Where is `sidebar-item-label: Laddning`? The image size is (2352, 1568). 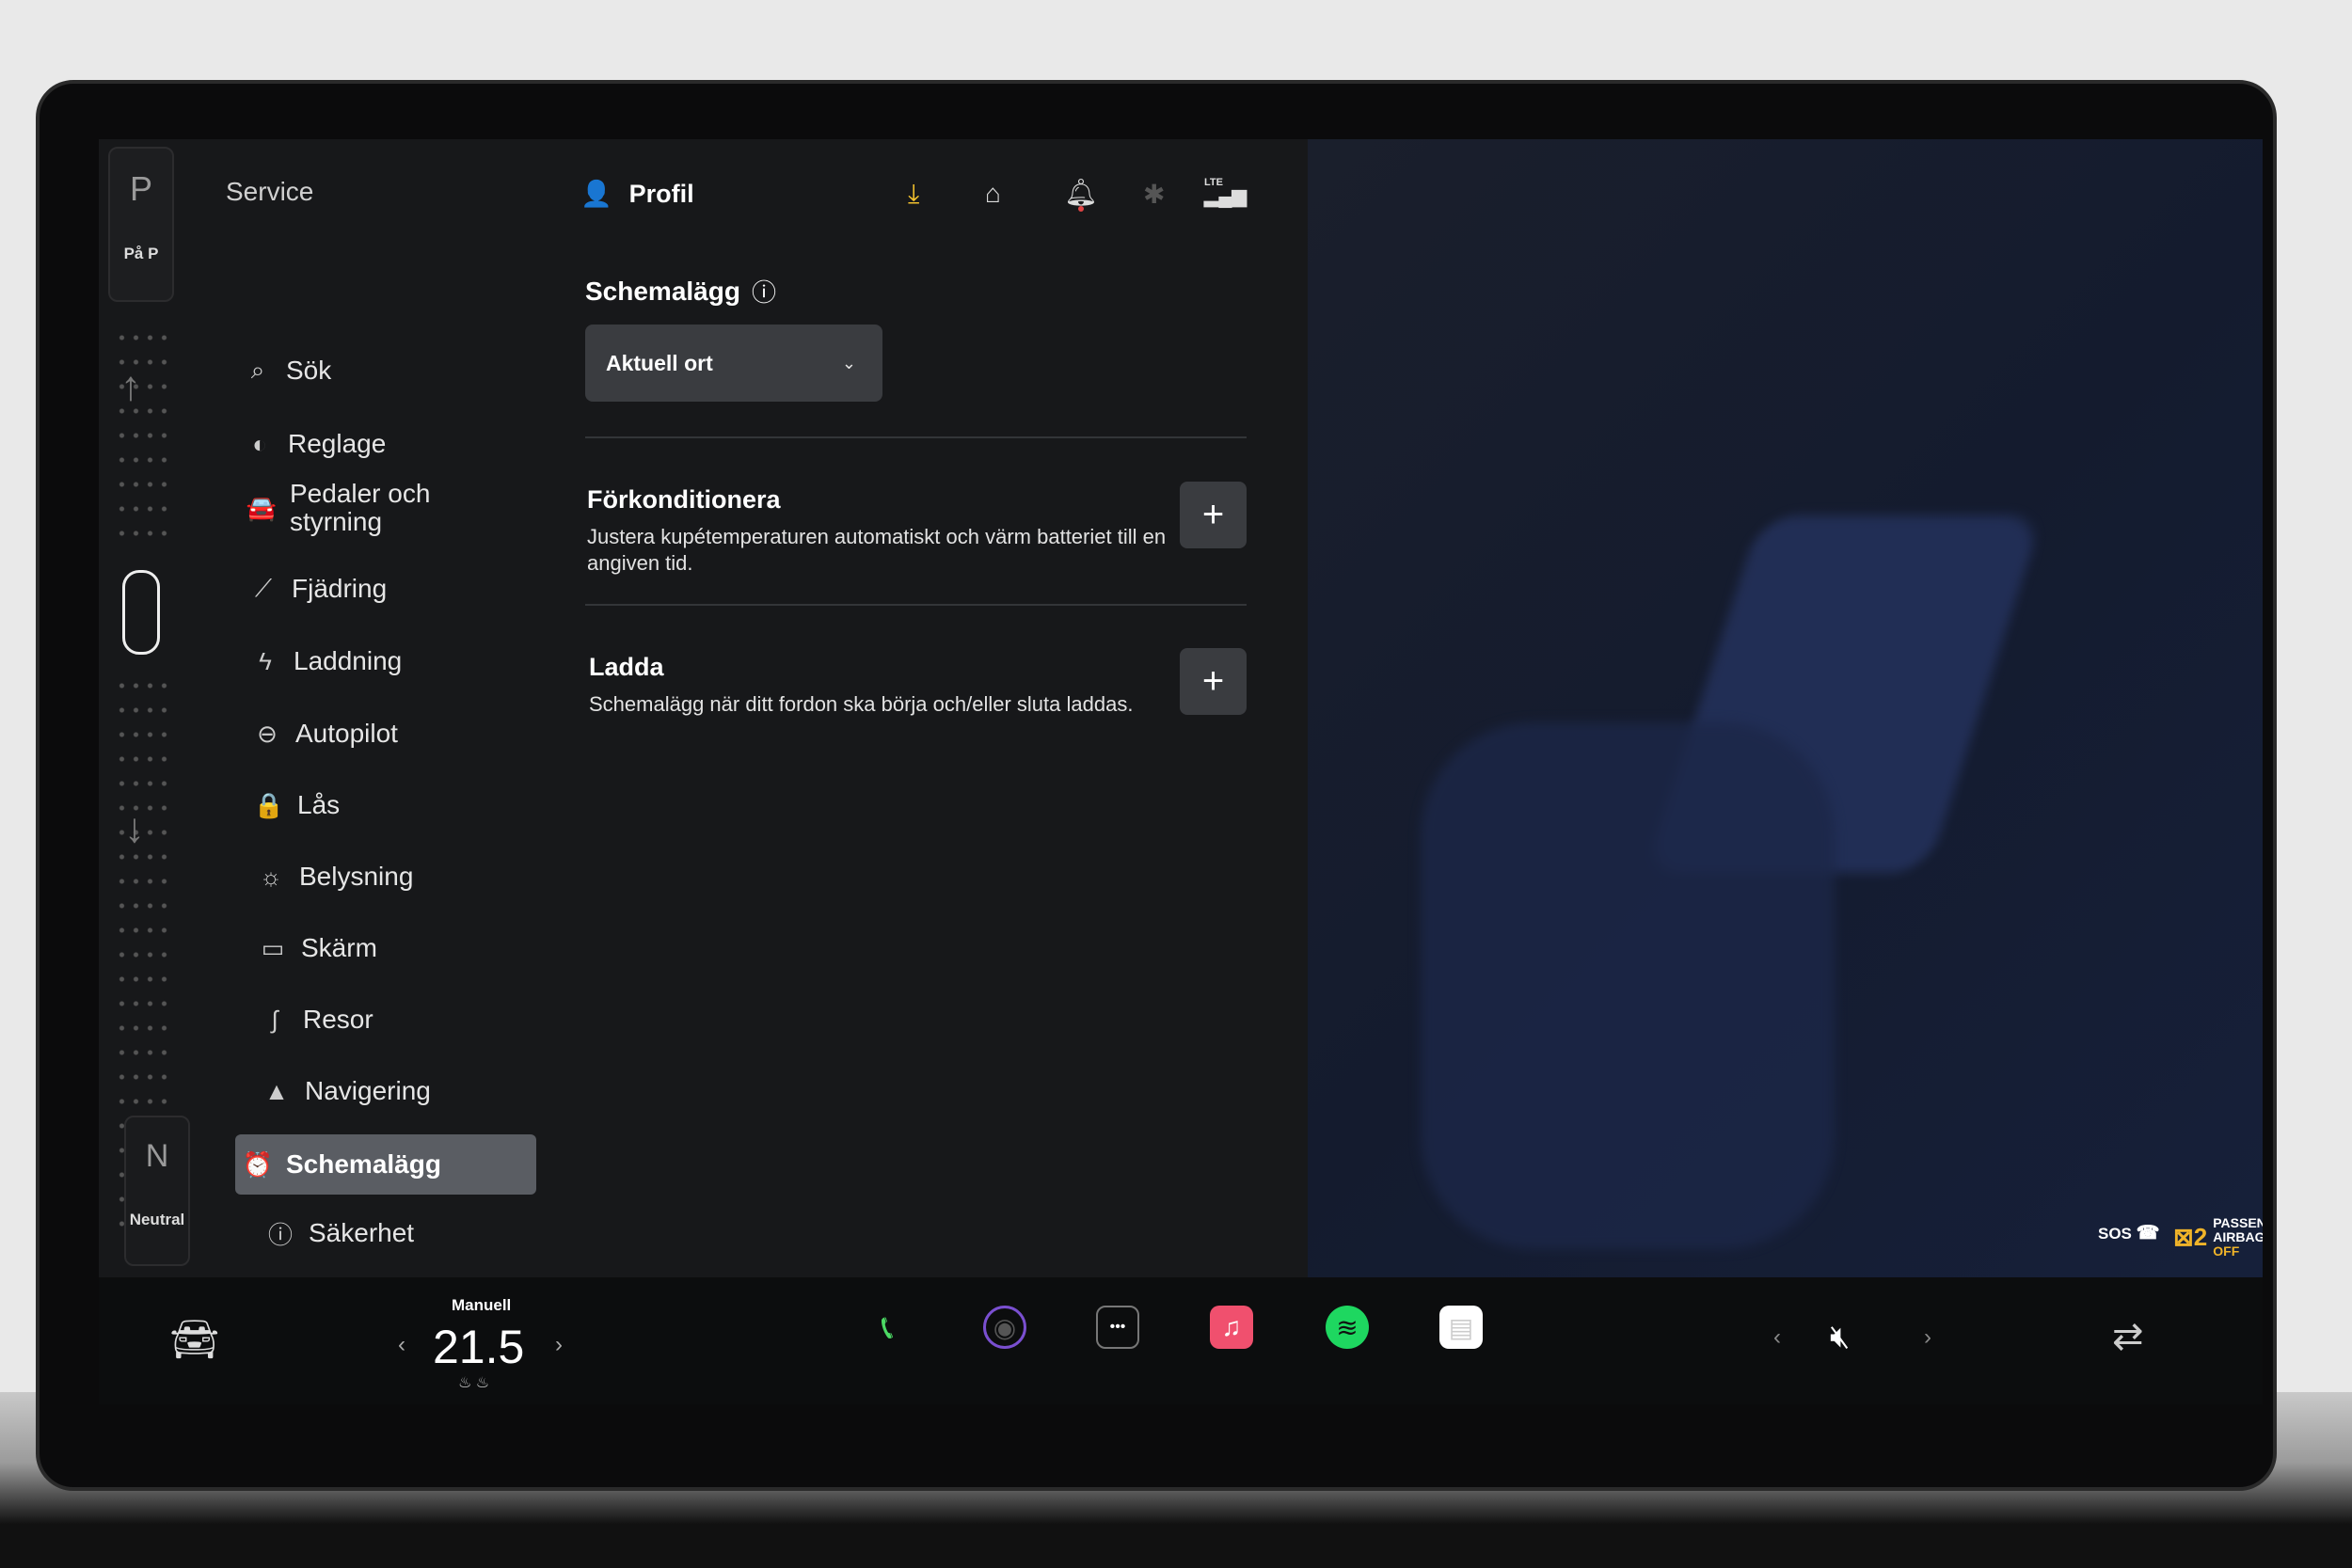 sidebar-item-label: Laddning is located at coordinates (348, 661).